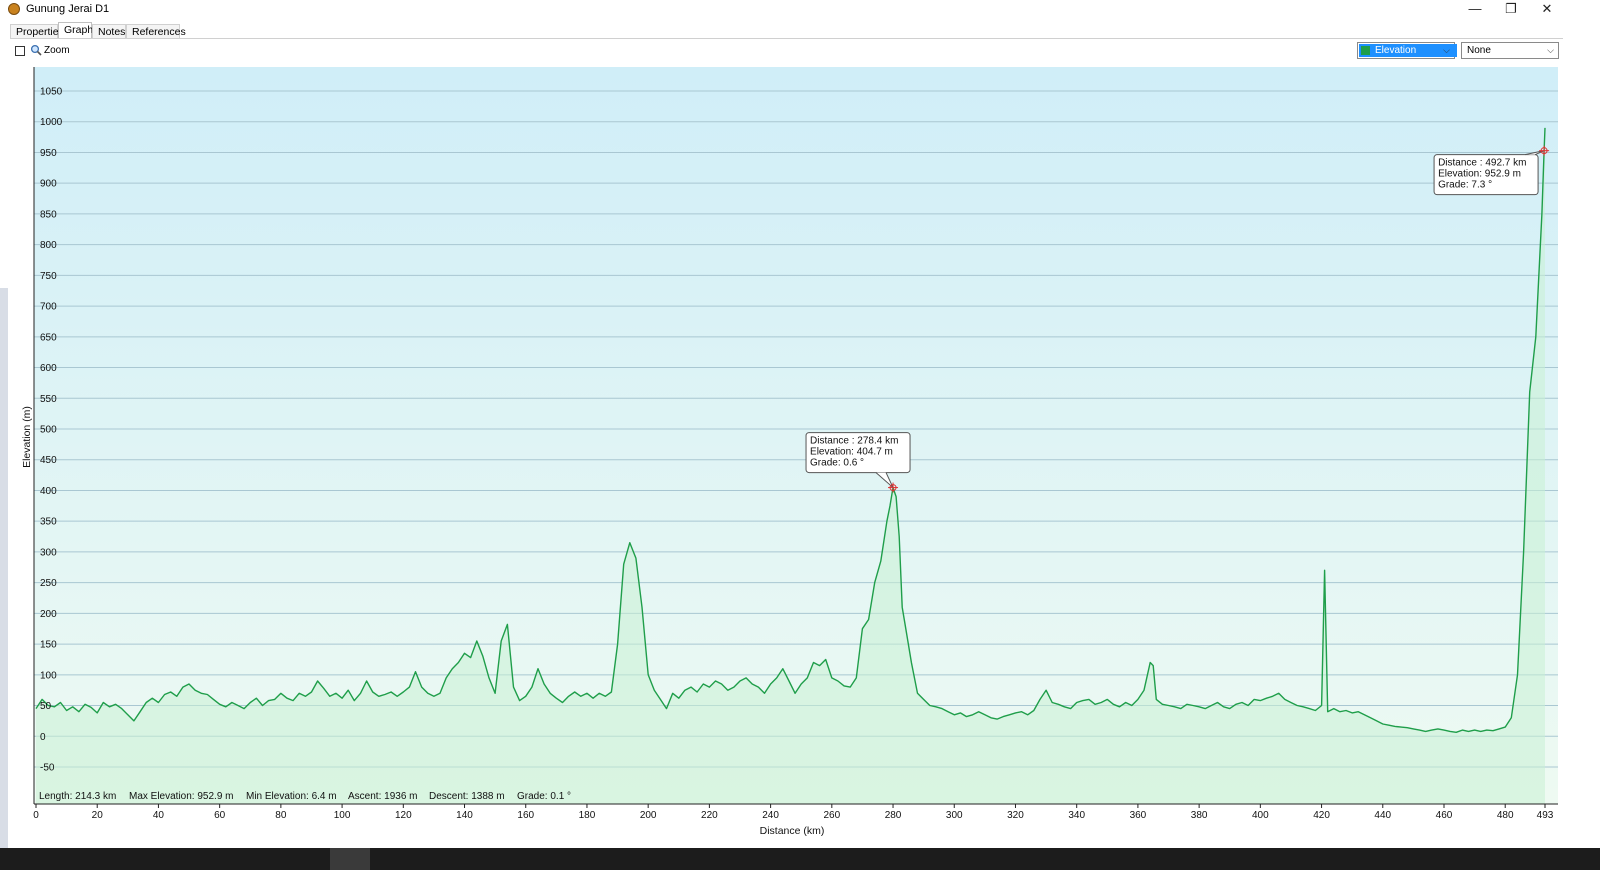  What do you see at coordinates (1015, 815) in the screenshot?
I see `x-tick-label: 320` at bounding box center [1015, 815].